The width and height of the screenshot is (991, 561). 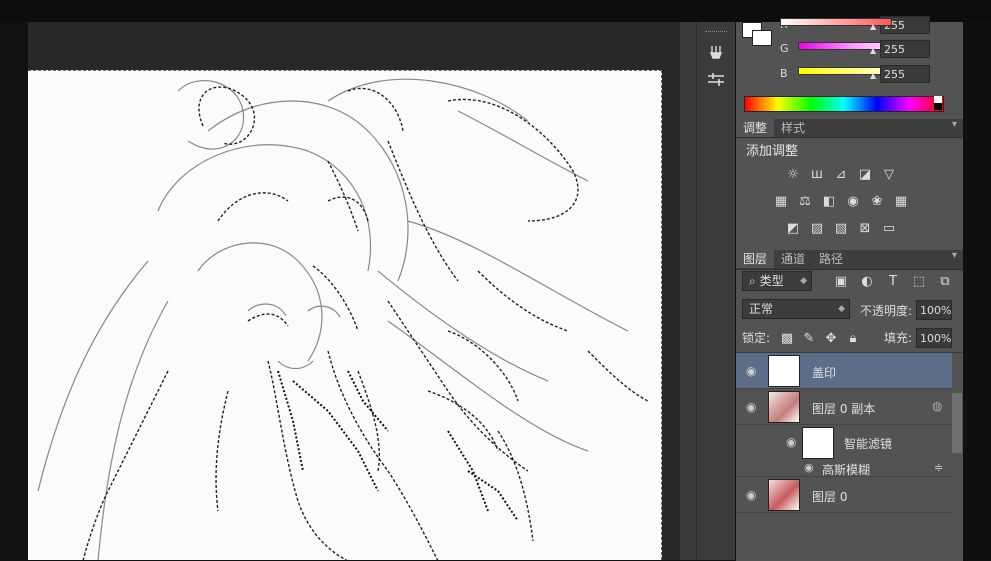 What do you see at coordinates (977, 291) in the screenshot?
I see `window-edge` at bounding box center [977, 291].